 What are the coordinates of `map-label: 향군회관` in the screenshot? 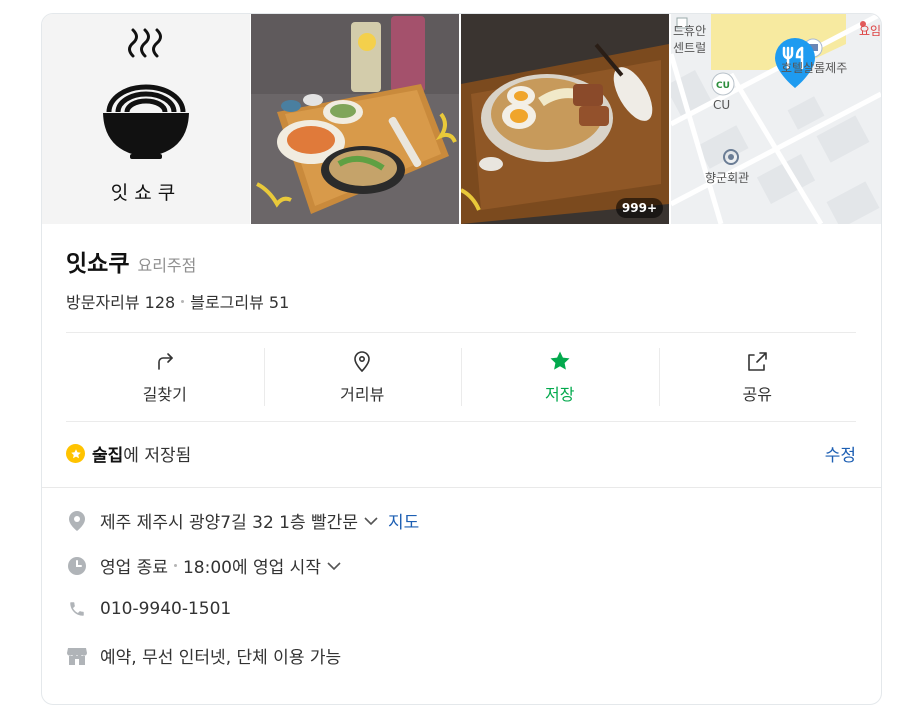 It's located at (727, 178).